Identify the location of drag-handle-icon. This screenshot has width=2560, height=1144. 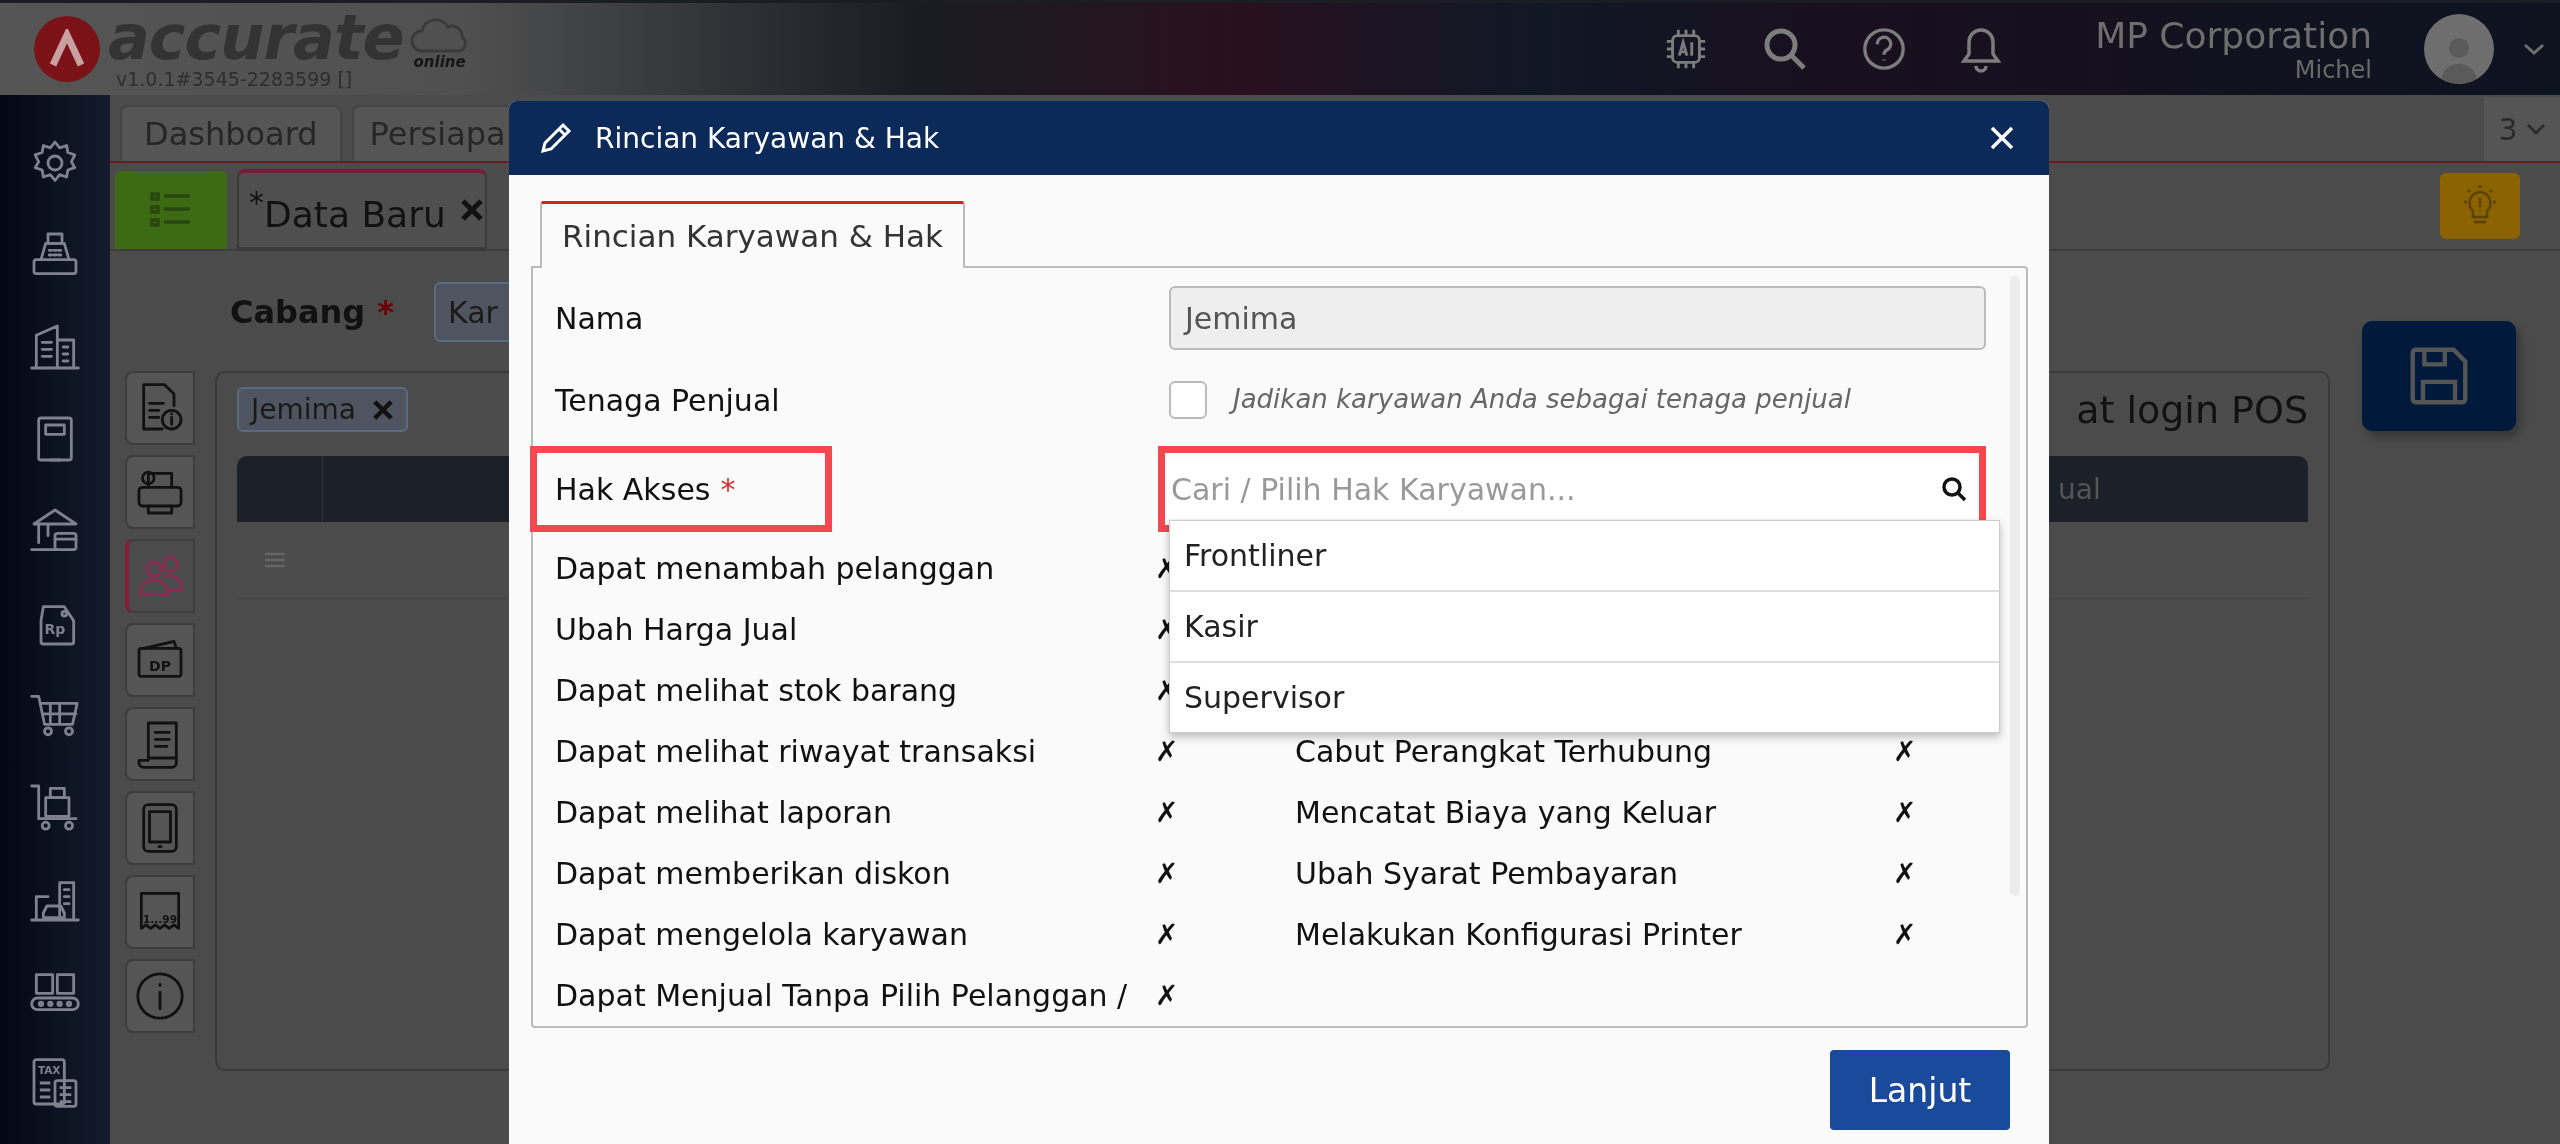
(275, 560).